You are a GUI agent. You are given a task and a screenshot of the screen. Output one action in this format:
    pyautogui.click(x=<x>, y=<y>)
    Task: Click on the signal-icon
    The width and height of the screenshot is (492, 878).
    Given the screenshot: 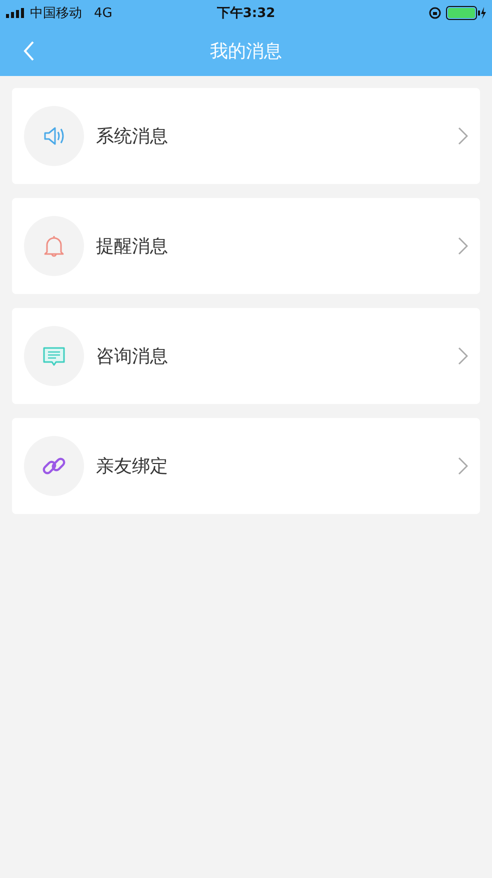 What is the action you would take?
    pyautogui.click(x=16, y=13)
    